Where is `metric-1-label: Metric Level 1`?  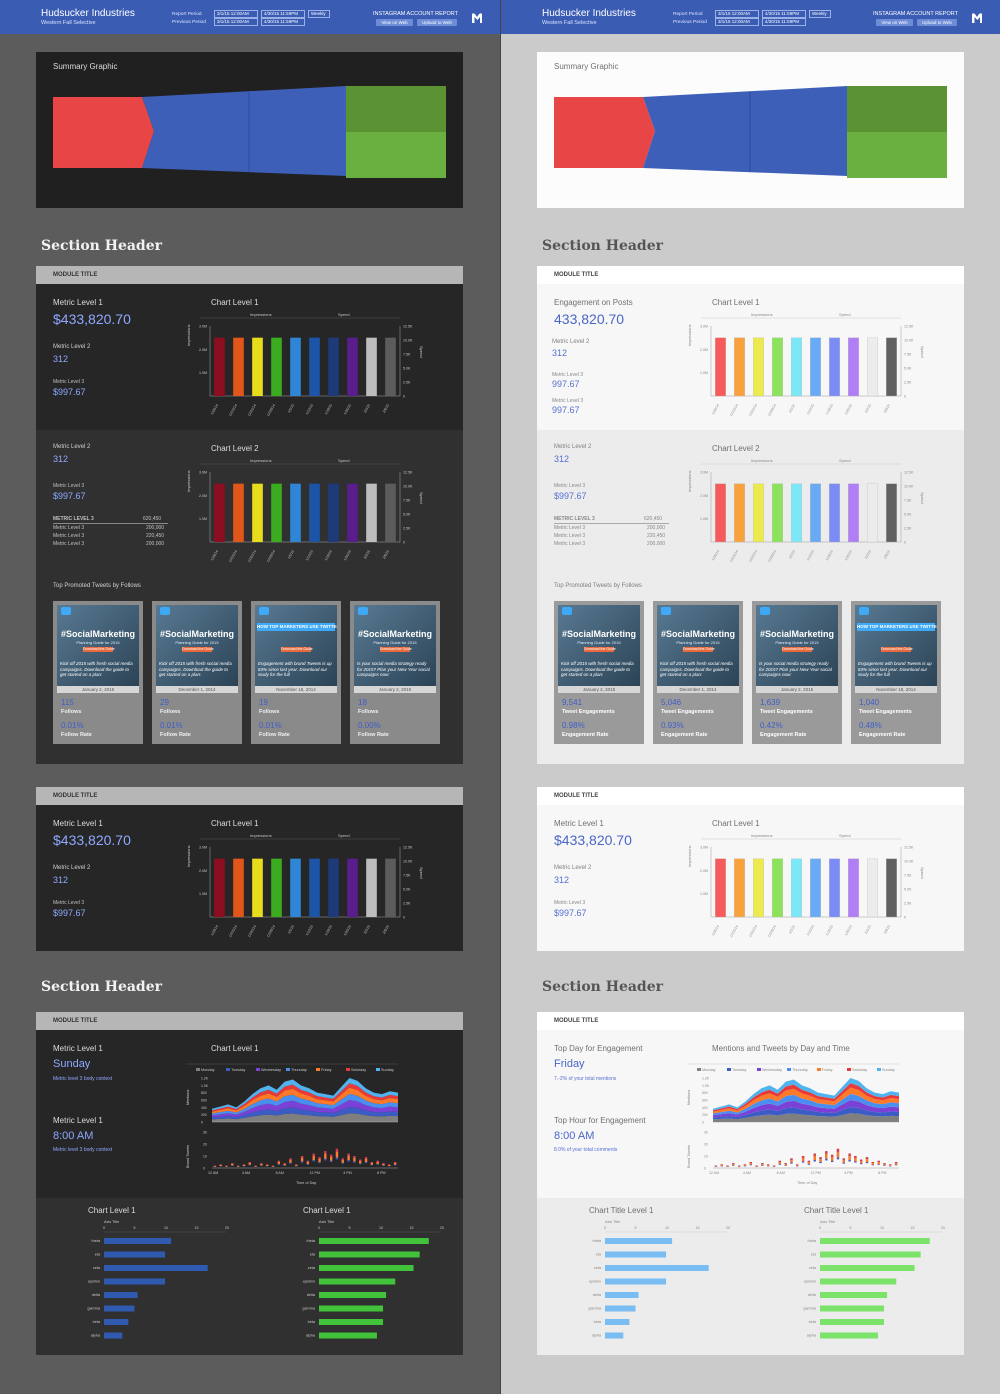
metric-1-label: Metric Level 1 is located at coordinates (78, 823).